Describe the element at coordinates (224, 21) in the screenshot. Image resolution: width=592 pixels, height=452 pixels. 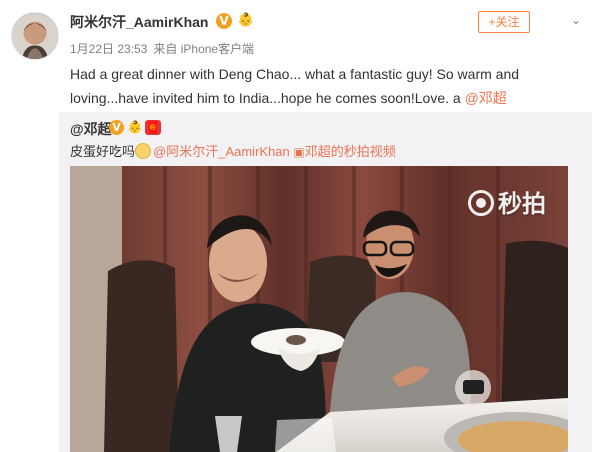
I see `verified-icon: V` at that location.